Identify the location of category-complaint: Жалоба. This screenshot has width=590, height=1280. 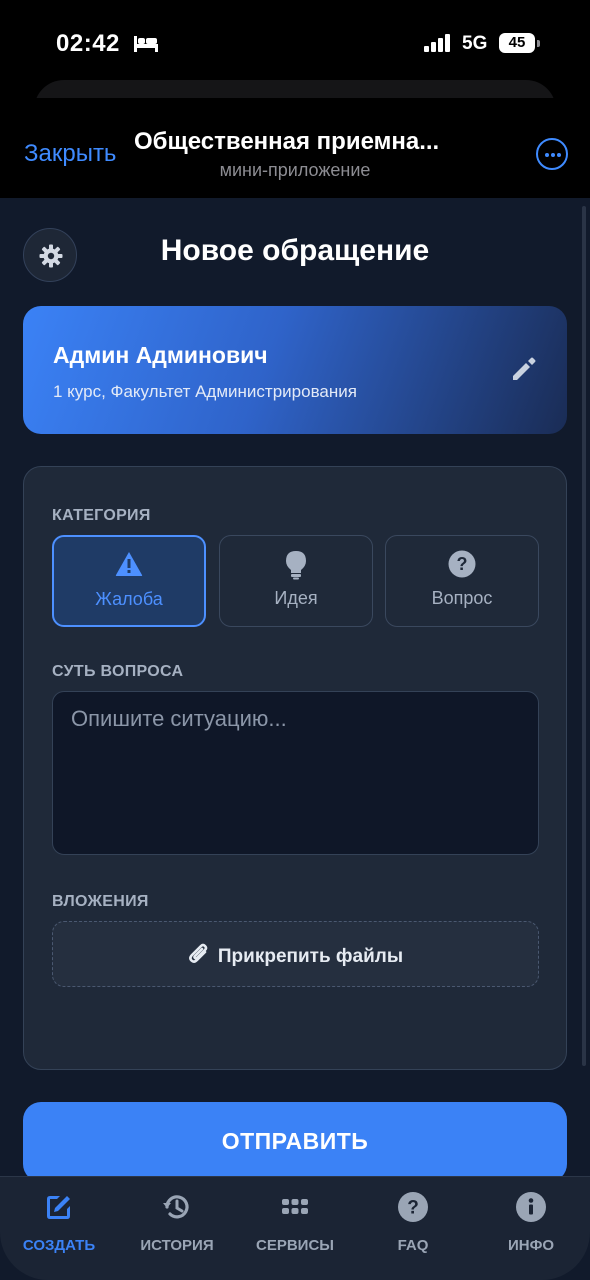
(129, 581).